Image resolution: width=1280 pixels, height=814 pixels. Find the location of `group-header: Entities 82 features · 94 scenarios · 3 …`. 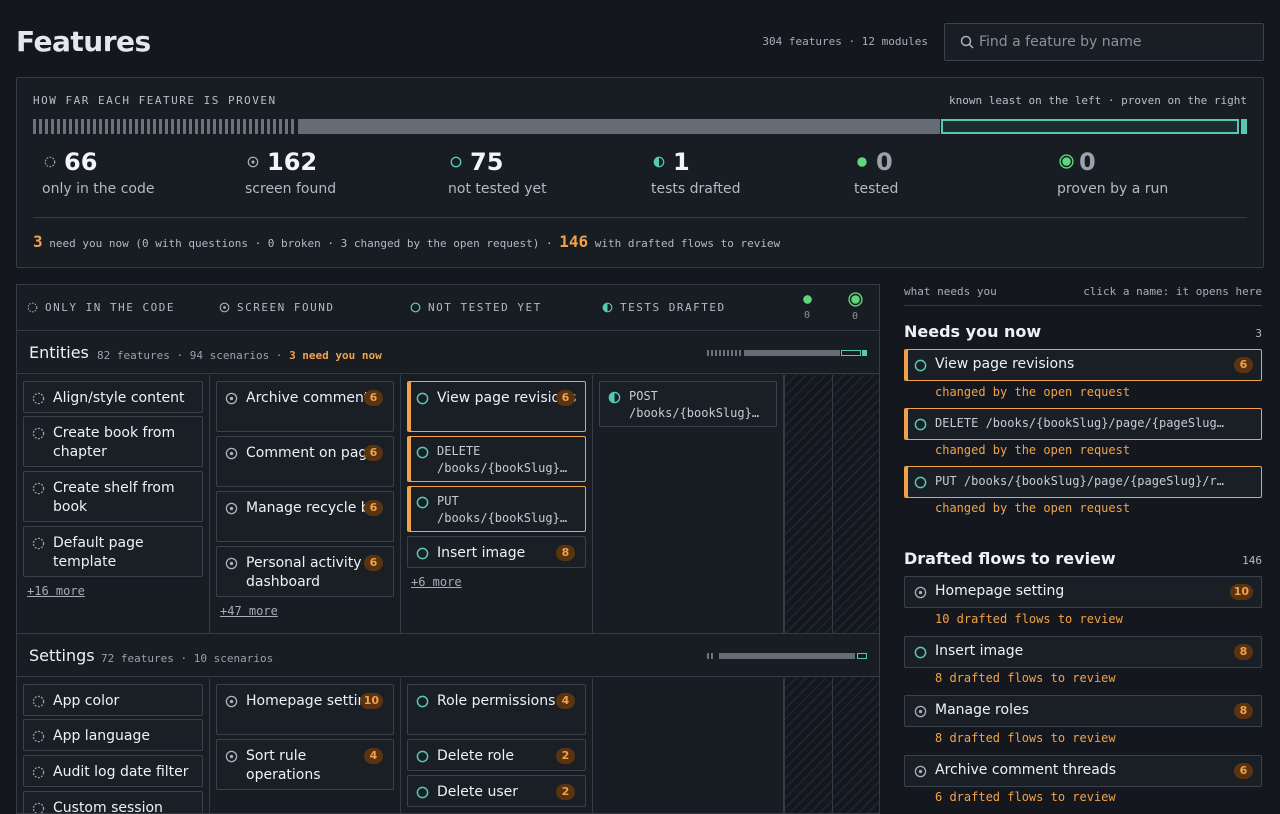

group-header: Entities 82 features · 94 scenarios · 3 … is located at coordinates (448, 352).